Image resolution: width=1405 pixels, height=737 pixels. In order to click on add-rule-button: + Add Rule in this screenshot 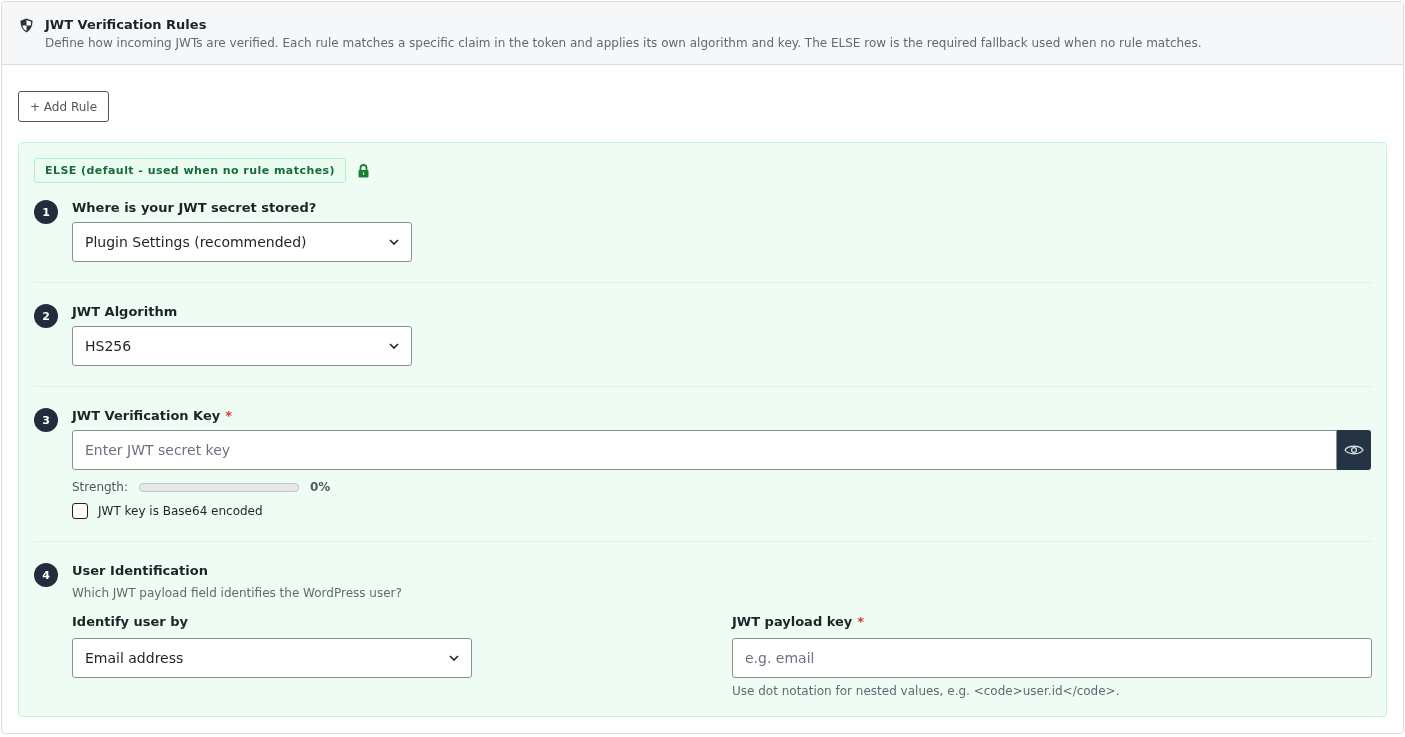, I will do `click(64, 106)`.